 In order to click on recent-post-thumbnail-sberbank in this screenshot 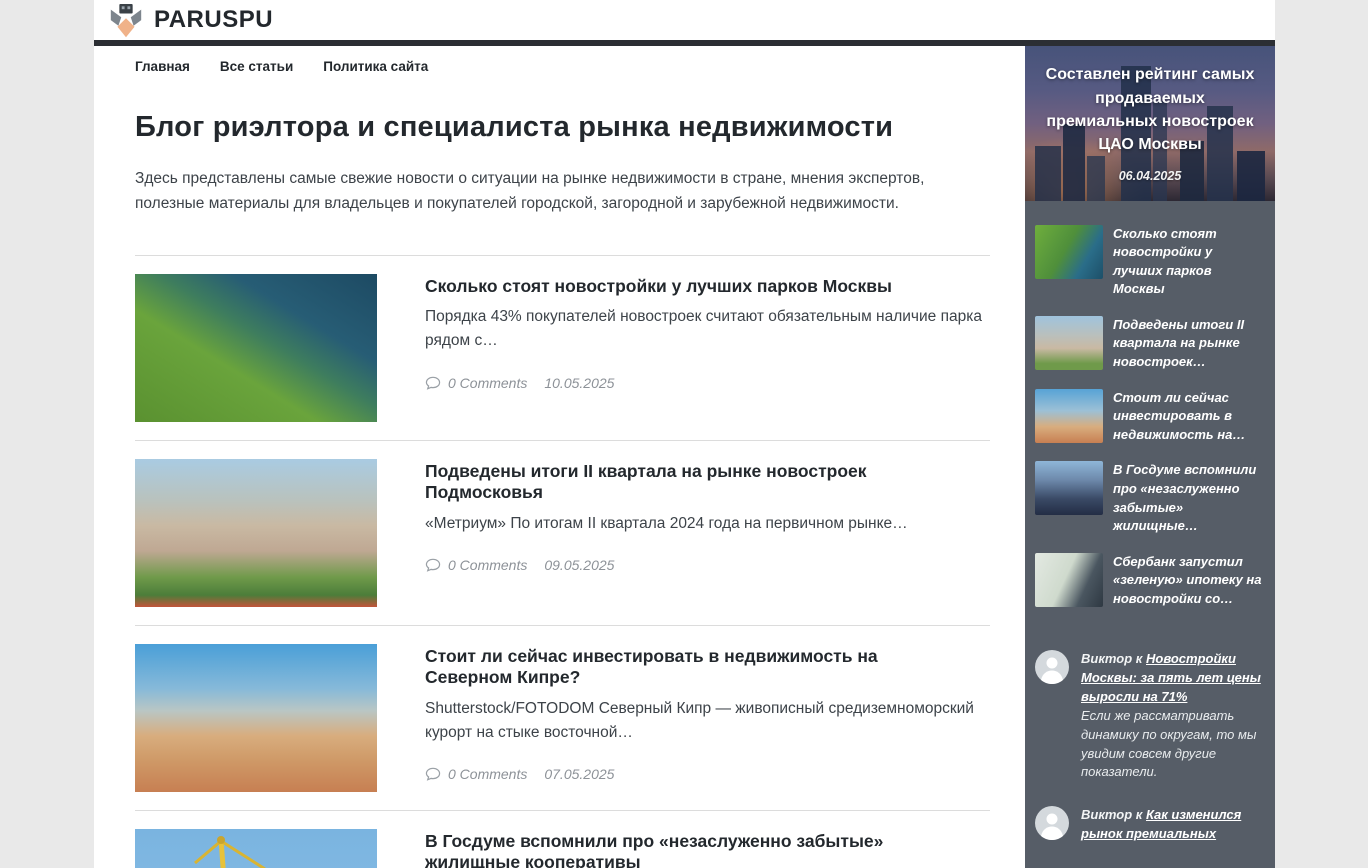, I will do `click(1069, 579)`.